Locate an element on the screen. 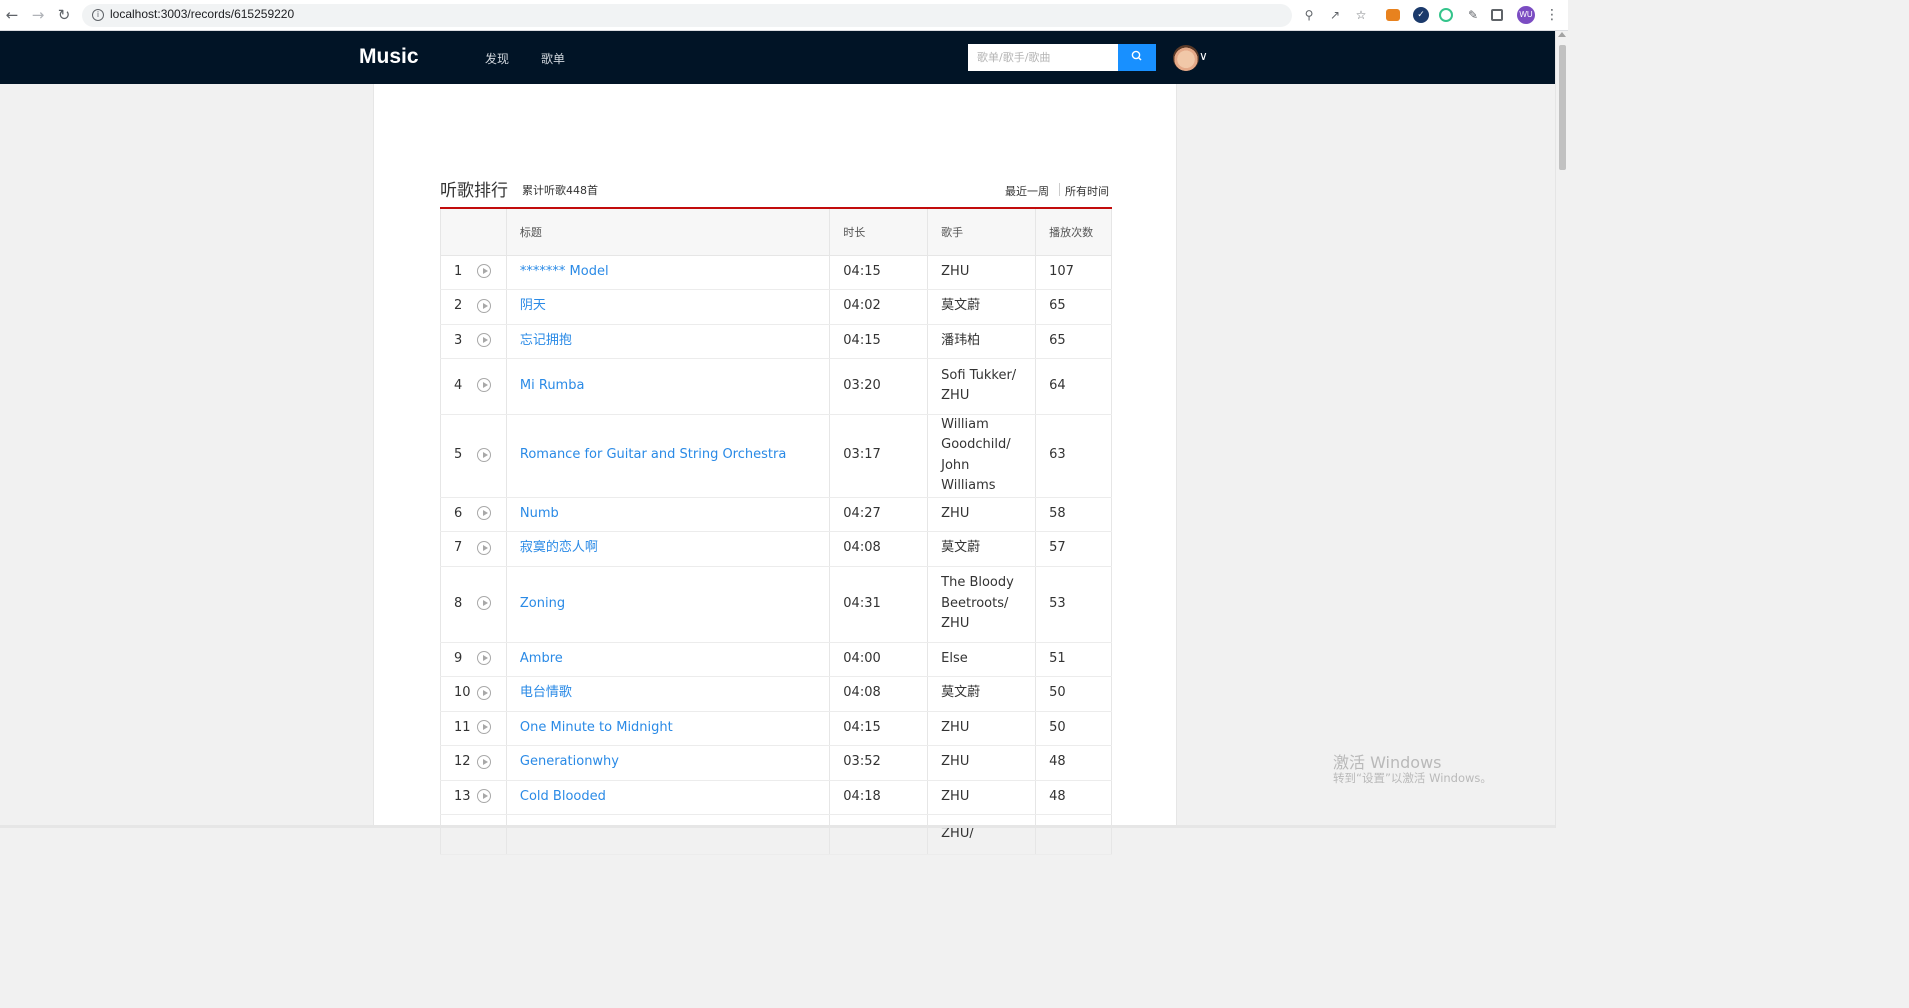 The width and height of the screenshot is (1909, 1008). row-index-cell: 13 is located at coordinates (473, 797).